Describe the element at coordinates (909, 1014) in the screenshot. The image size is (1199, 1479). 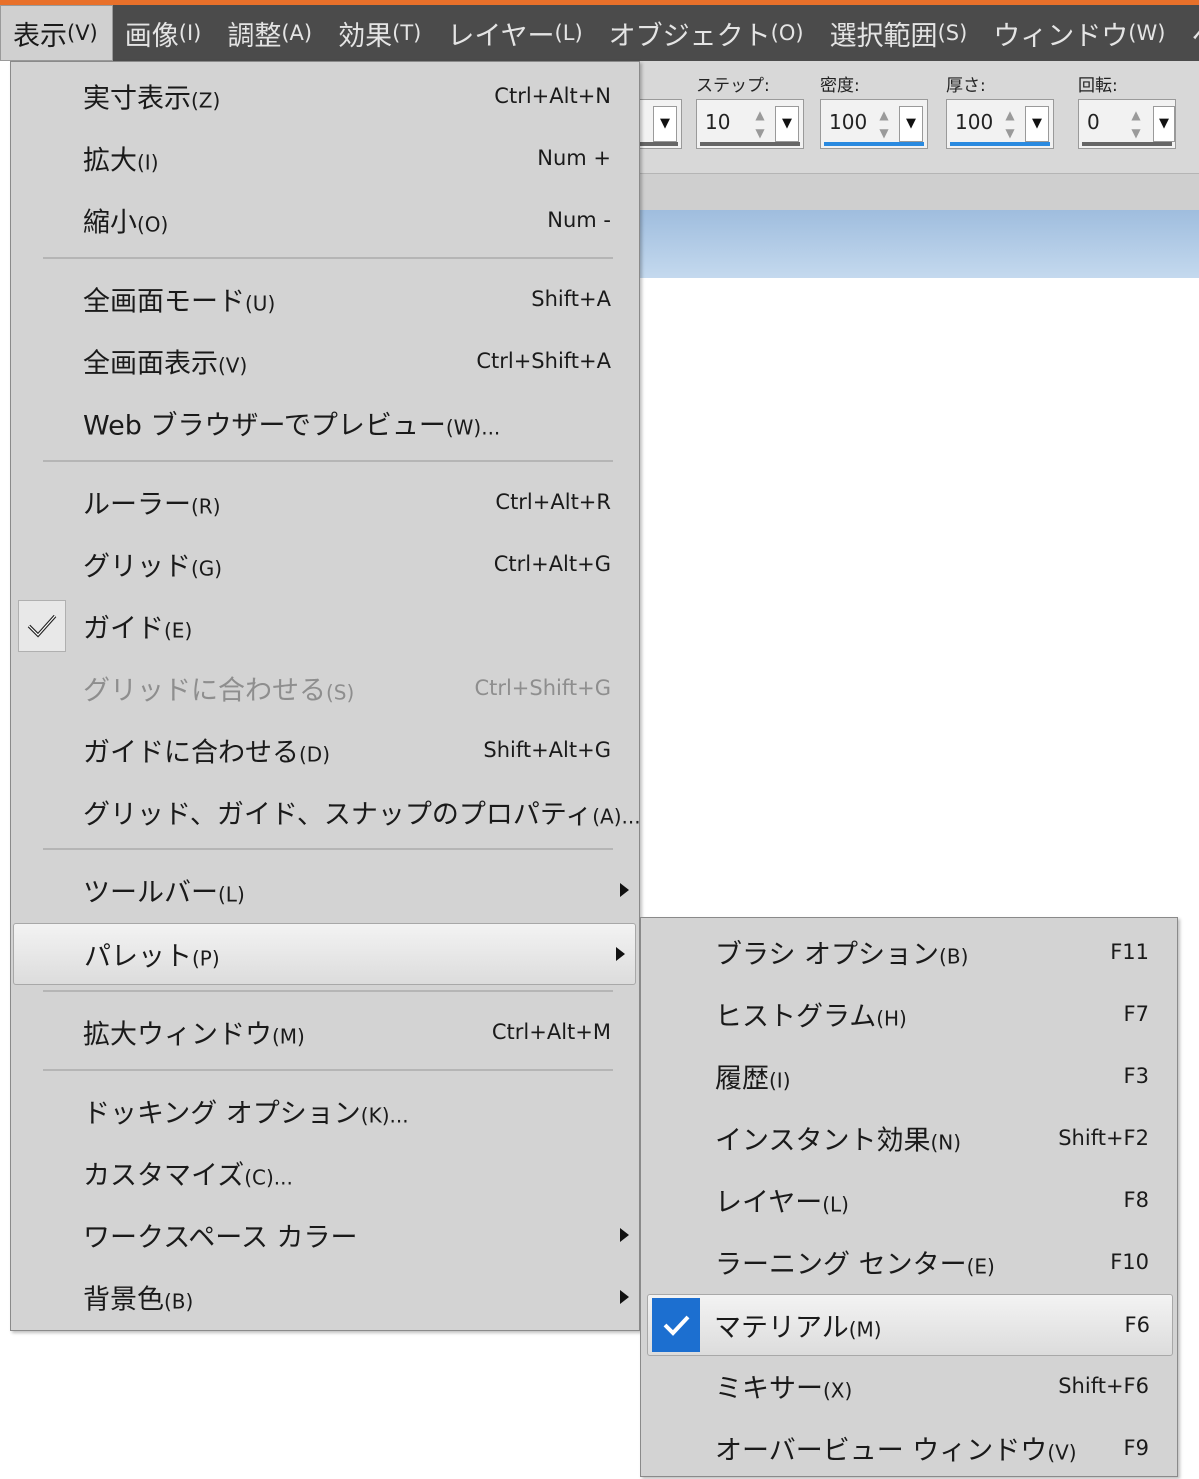
I see `submenu-item-histogram: ヒストグラム(H) F7` at that location.